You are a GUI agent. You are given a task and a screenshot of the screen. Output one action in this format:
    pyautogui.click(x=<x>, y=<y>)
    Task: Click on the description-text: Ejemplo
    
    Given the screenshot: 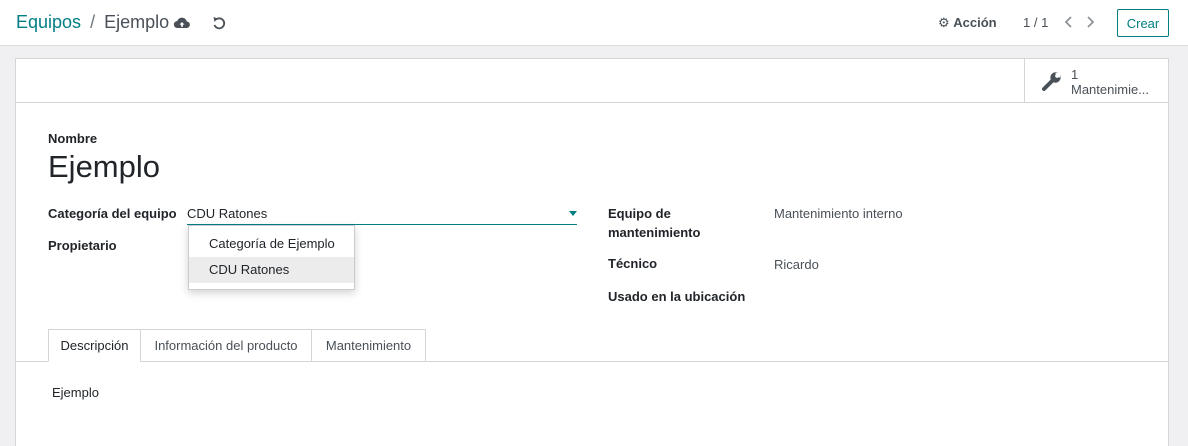 What is the action you would take?
    pyautogui.click(x=75, y=392)
    